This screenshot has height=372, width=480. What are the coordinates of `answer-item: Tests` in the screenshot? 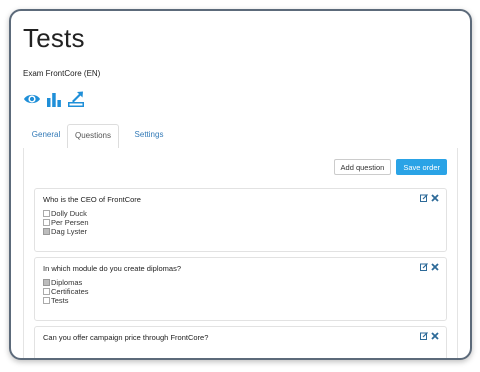 It's located at (66, 300).